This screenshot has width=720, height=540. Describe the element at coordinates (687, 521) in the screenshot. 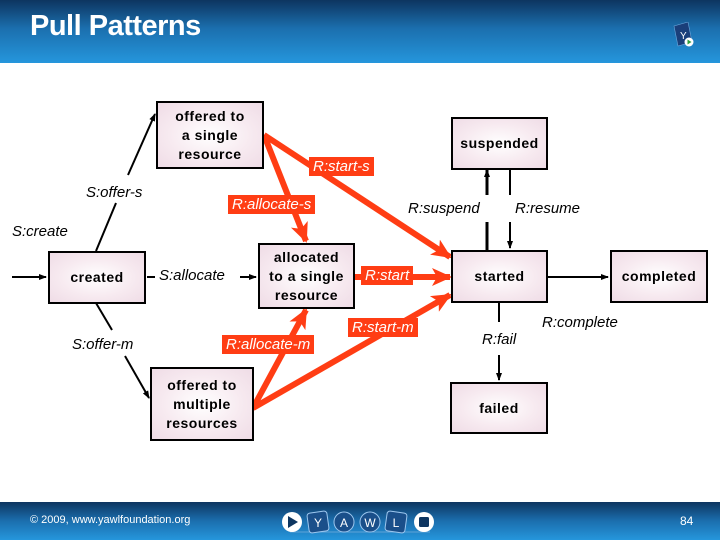

I see `page-number: 84` at that location.